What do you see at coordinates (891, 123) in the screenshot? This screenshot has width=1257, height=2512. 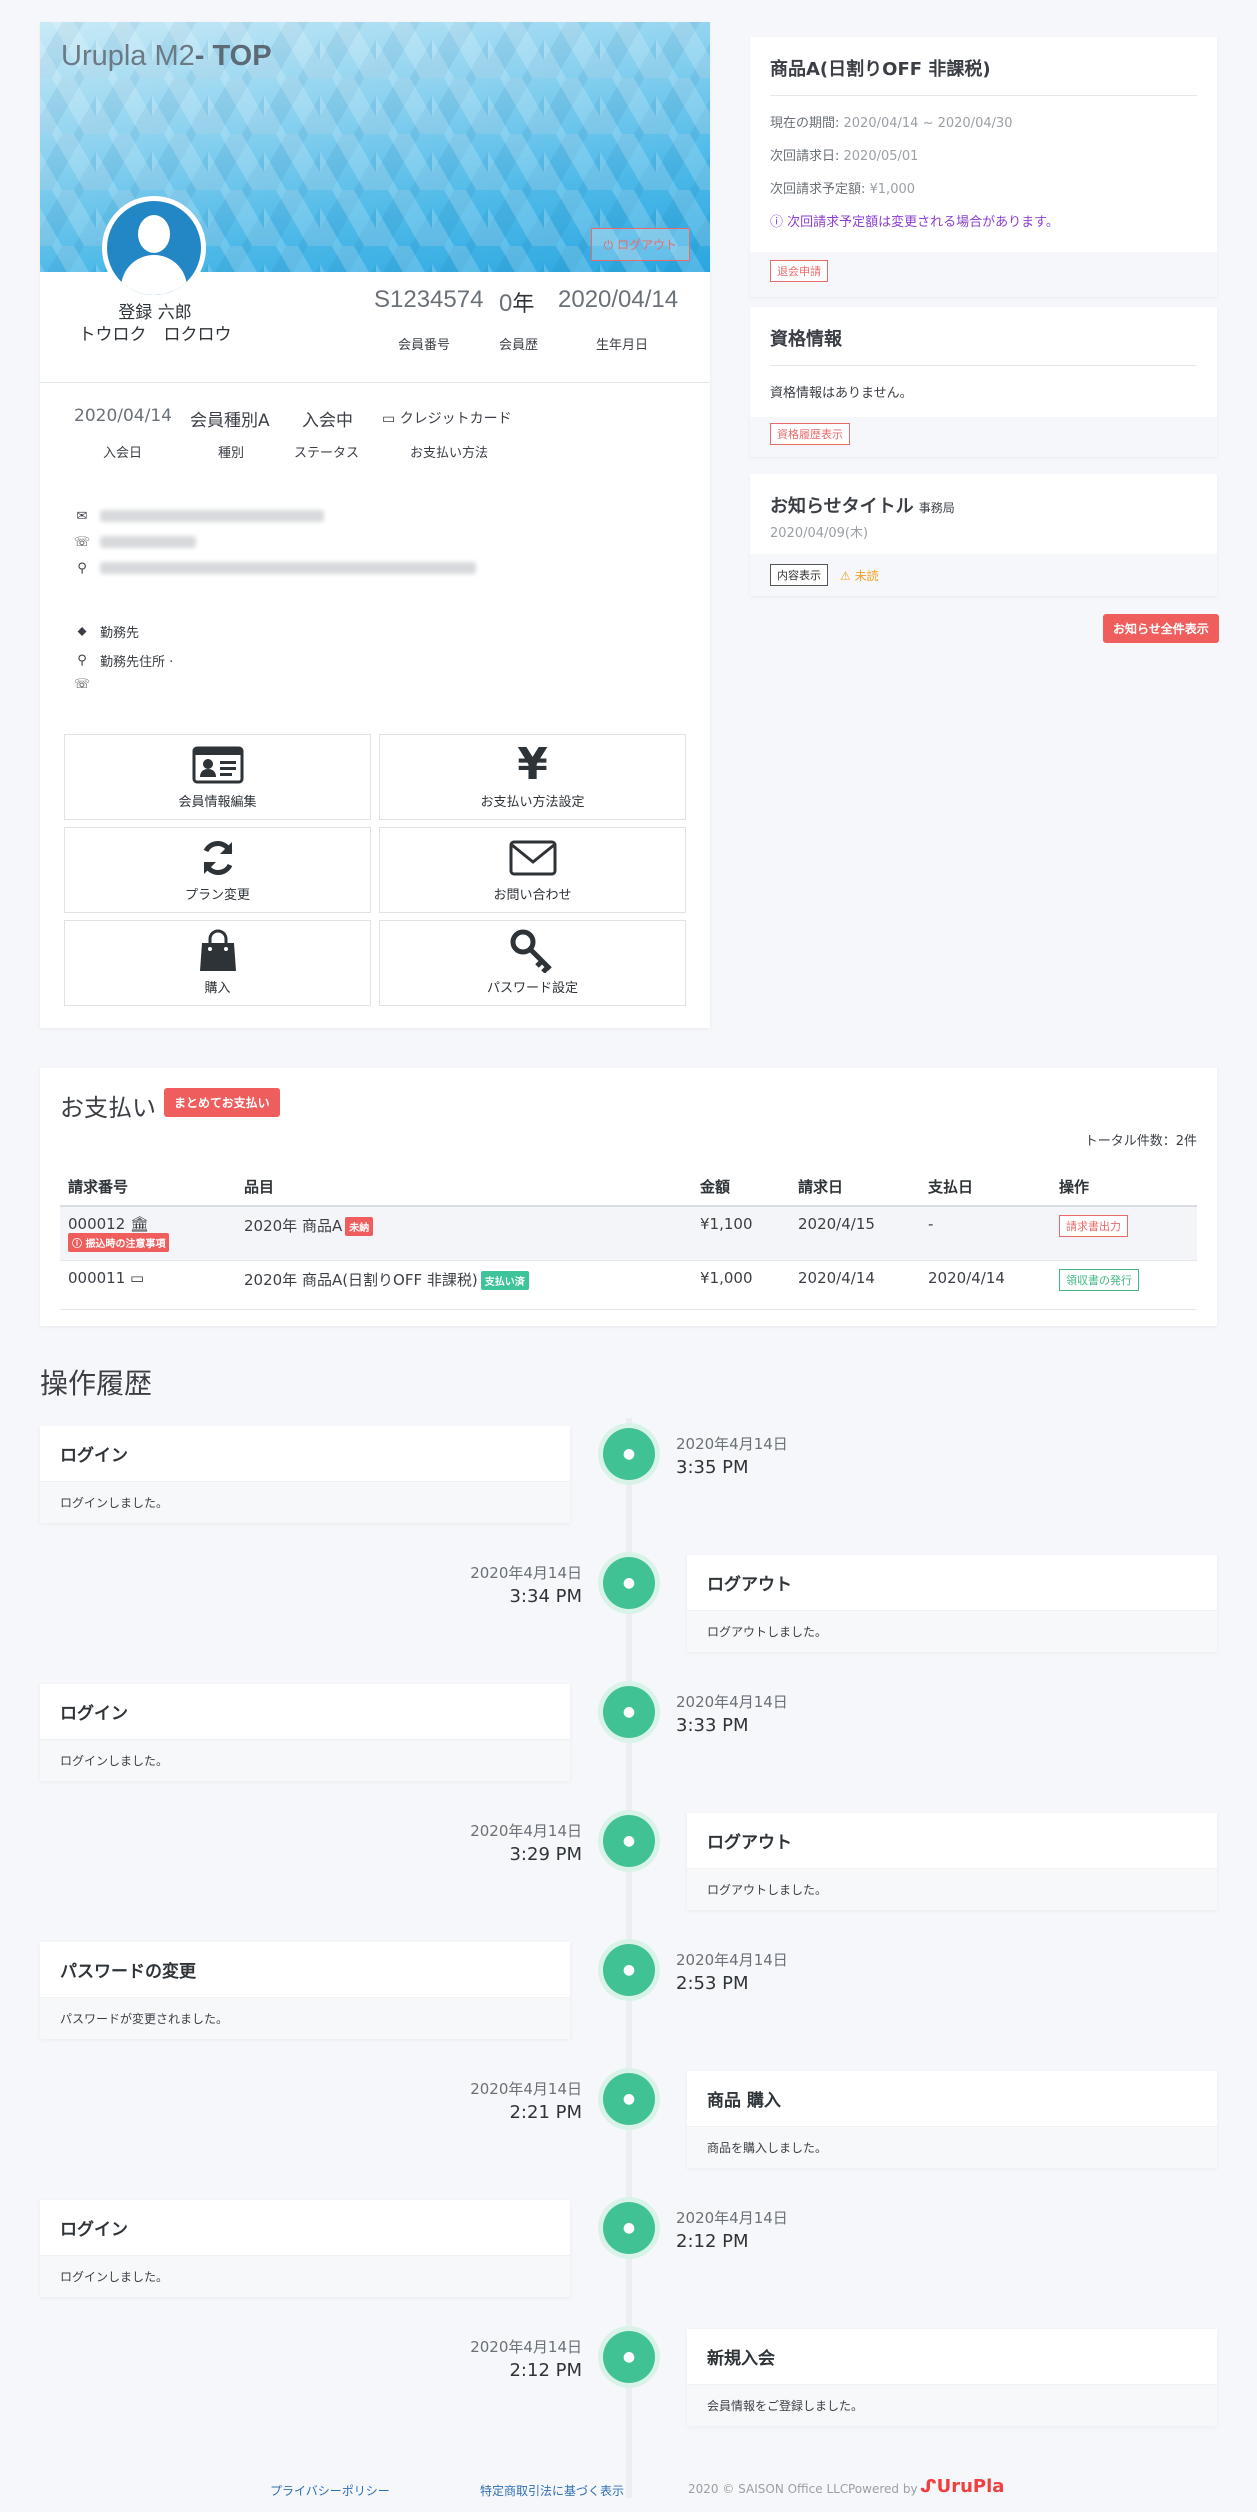 I see `plan-period: 現在の期間: 2020/04/14 ~ 2020/04/30` at bounding box center [891, 123].